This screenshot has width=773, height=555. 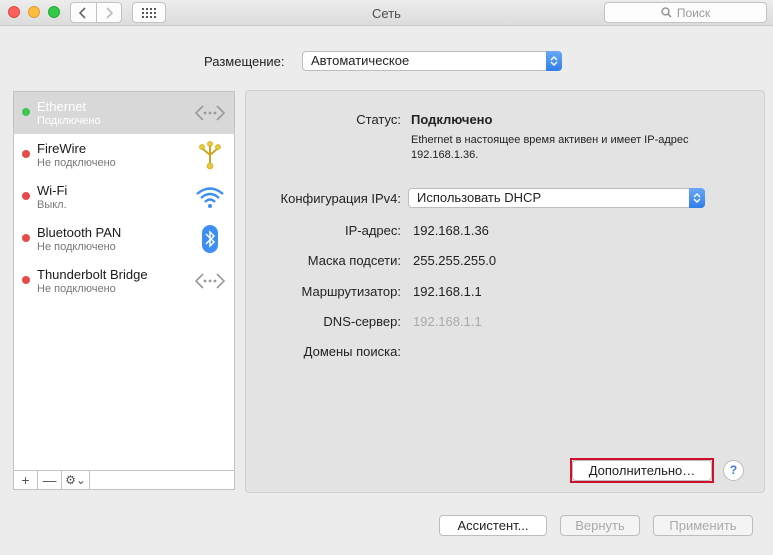 I want to click on service-status: Выкл., so click(x=52, y=205).